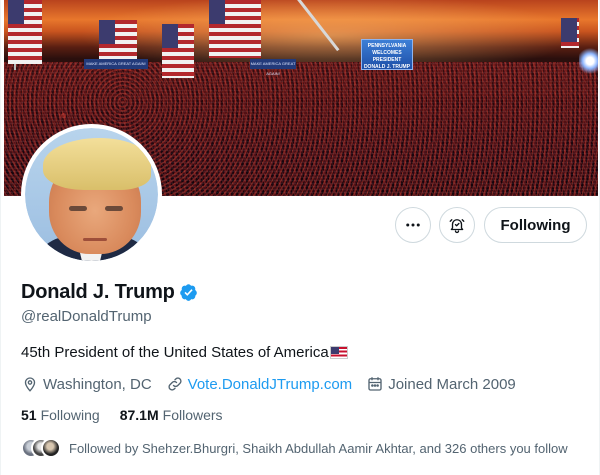 The image size is (600, 475). I want to click on calendar-icon, so click(375, 384).